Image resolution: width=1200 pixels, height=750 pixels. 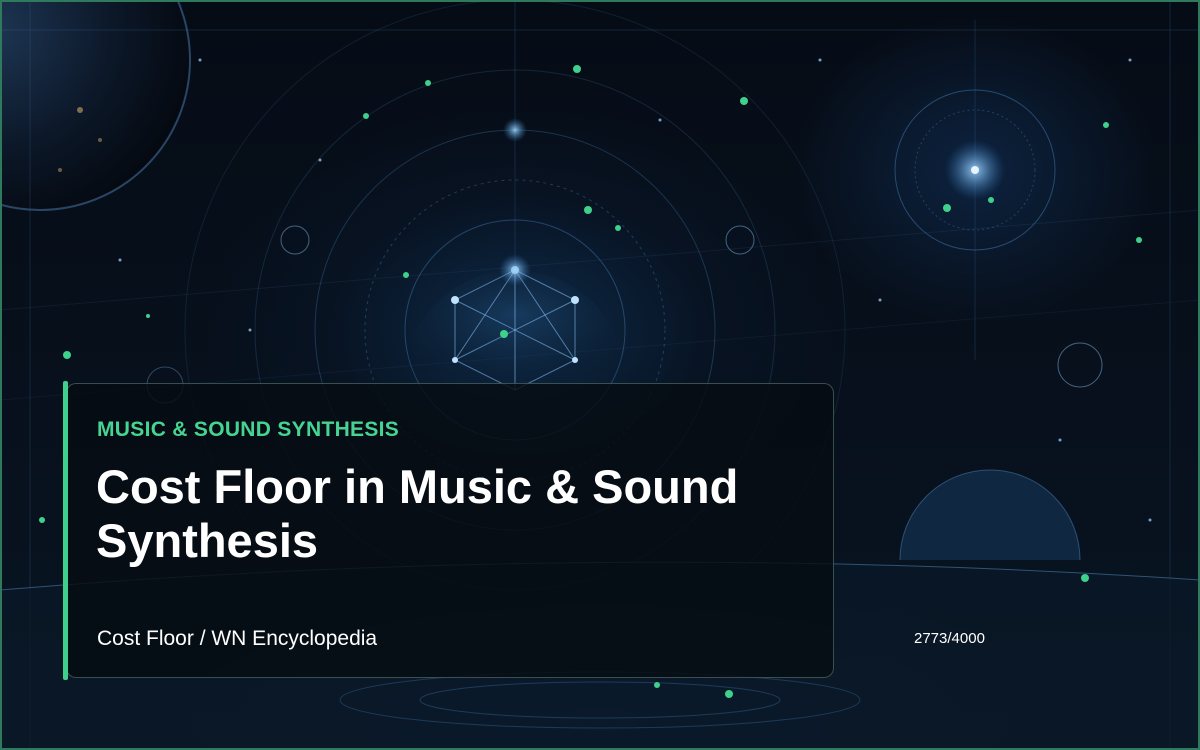 I want to click on category-label: MUSIC & SOUND SYNTHESIS, so click(x=248, y=429).